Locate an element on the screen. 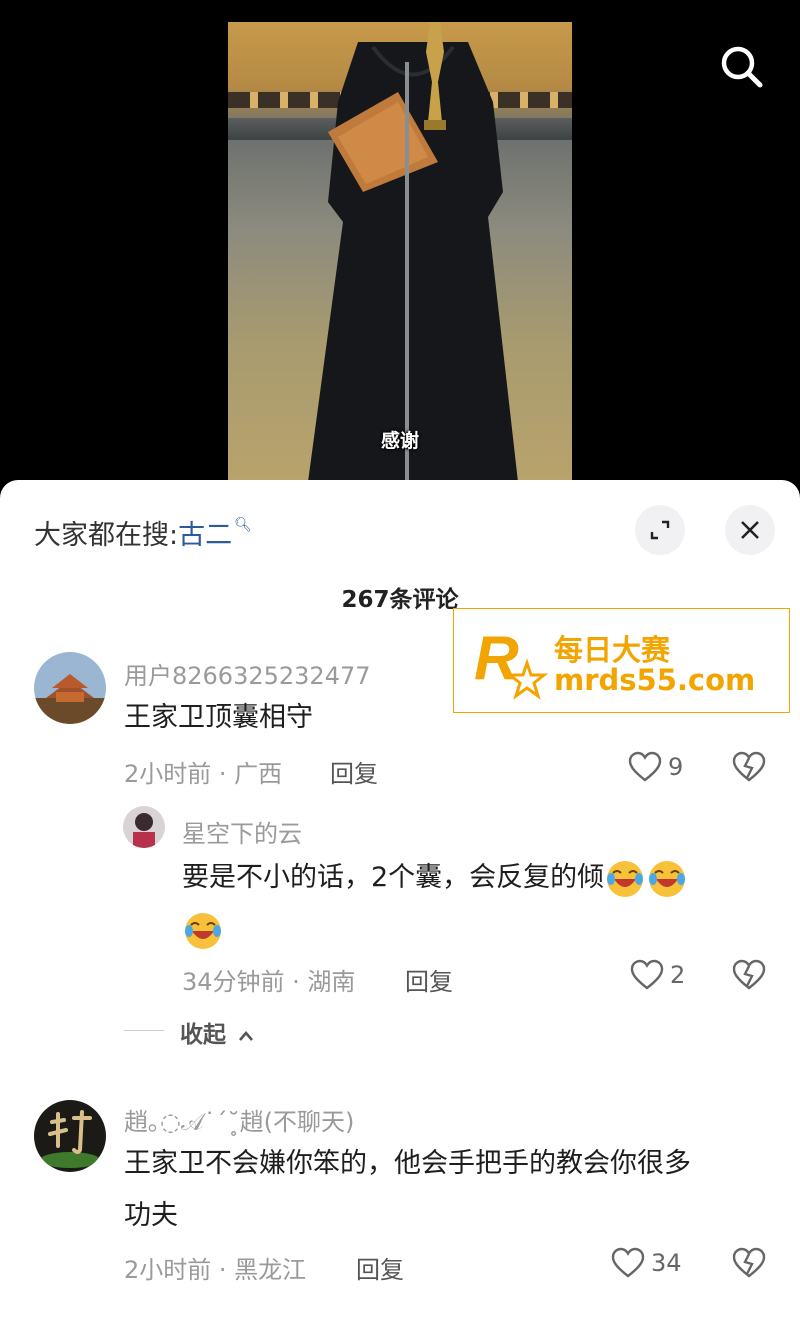 This screenshot has width=800, height=1321. chevron-up-icon is located at coordinates (246, 1035).